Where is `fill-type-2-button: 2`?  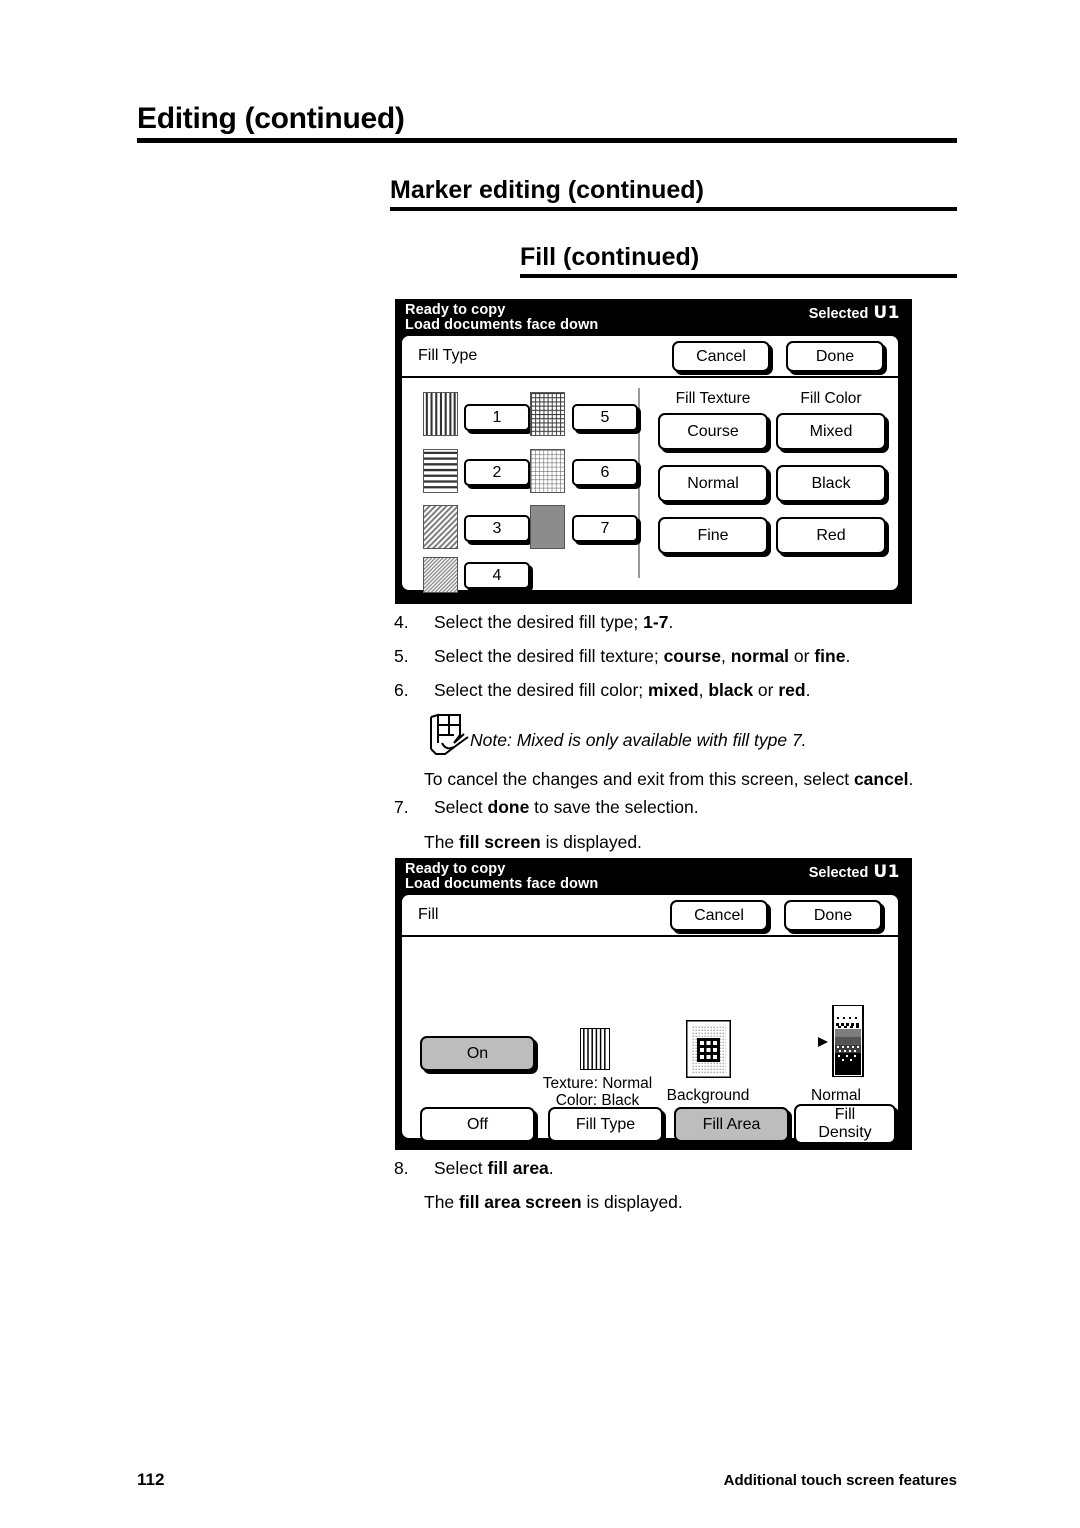 fill-type-2-button: 2 is located at coordinates (497, 472).